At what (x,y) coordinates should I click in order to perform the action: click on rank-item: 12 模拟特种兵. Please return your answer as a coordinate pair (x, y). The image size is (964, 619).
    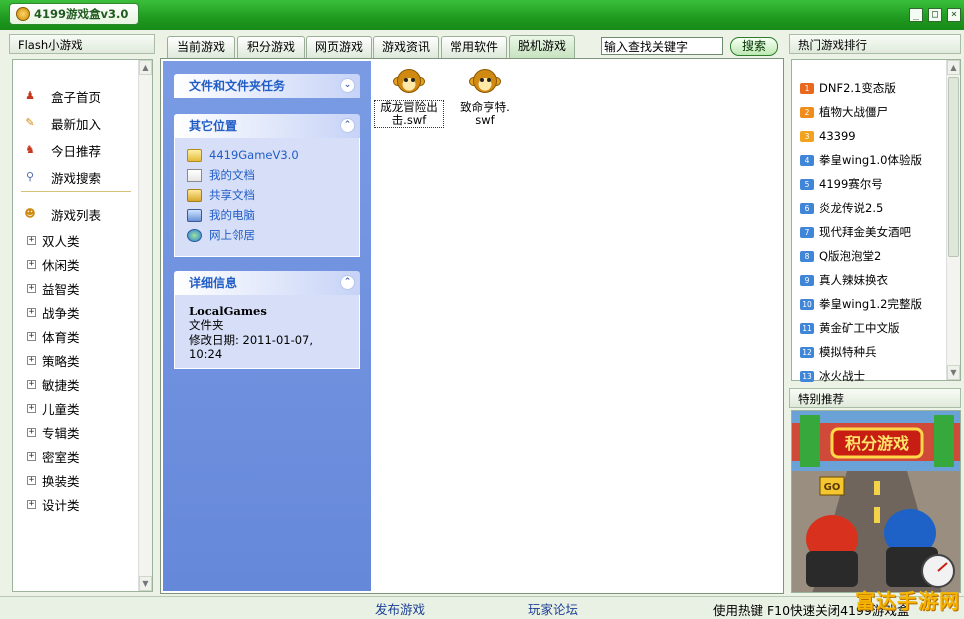
    Looking at the image, I should click on (838, 352).